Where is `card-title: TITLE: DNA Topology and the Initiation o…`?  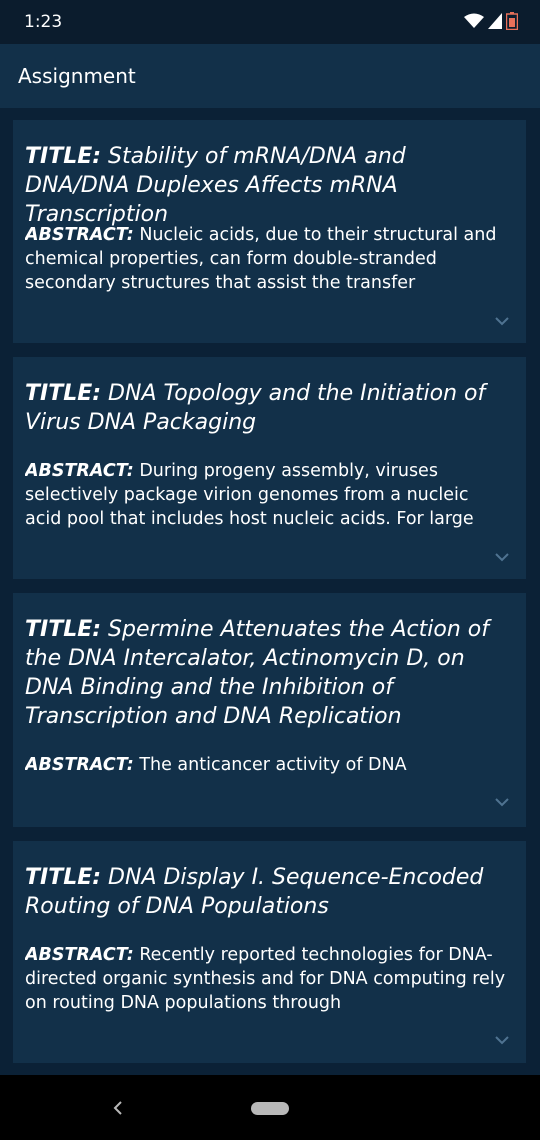 card-title: TITLE: DNA Topology and the Initiation o… is located at coordinates (271, 408).